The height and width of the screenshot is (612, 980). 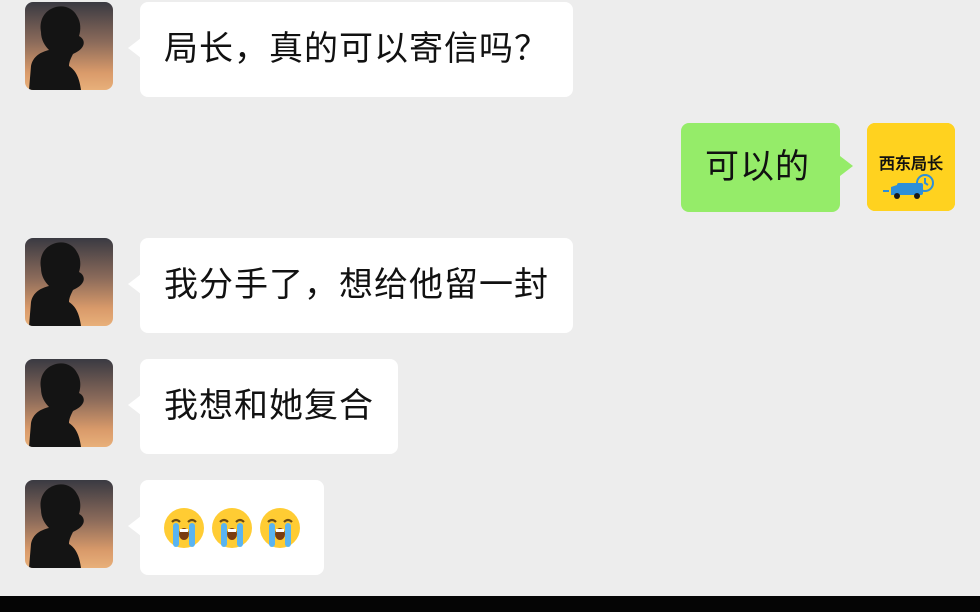 What do you see at coordinates (911, 163) in the screenshot?
I see `logo-text: 西东局长` at bounding box center [911, 163].